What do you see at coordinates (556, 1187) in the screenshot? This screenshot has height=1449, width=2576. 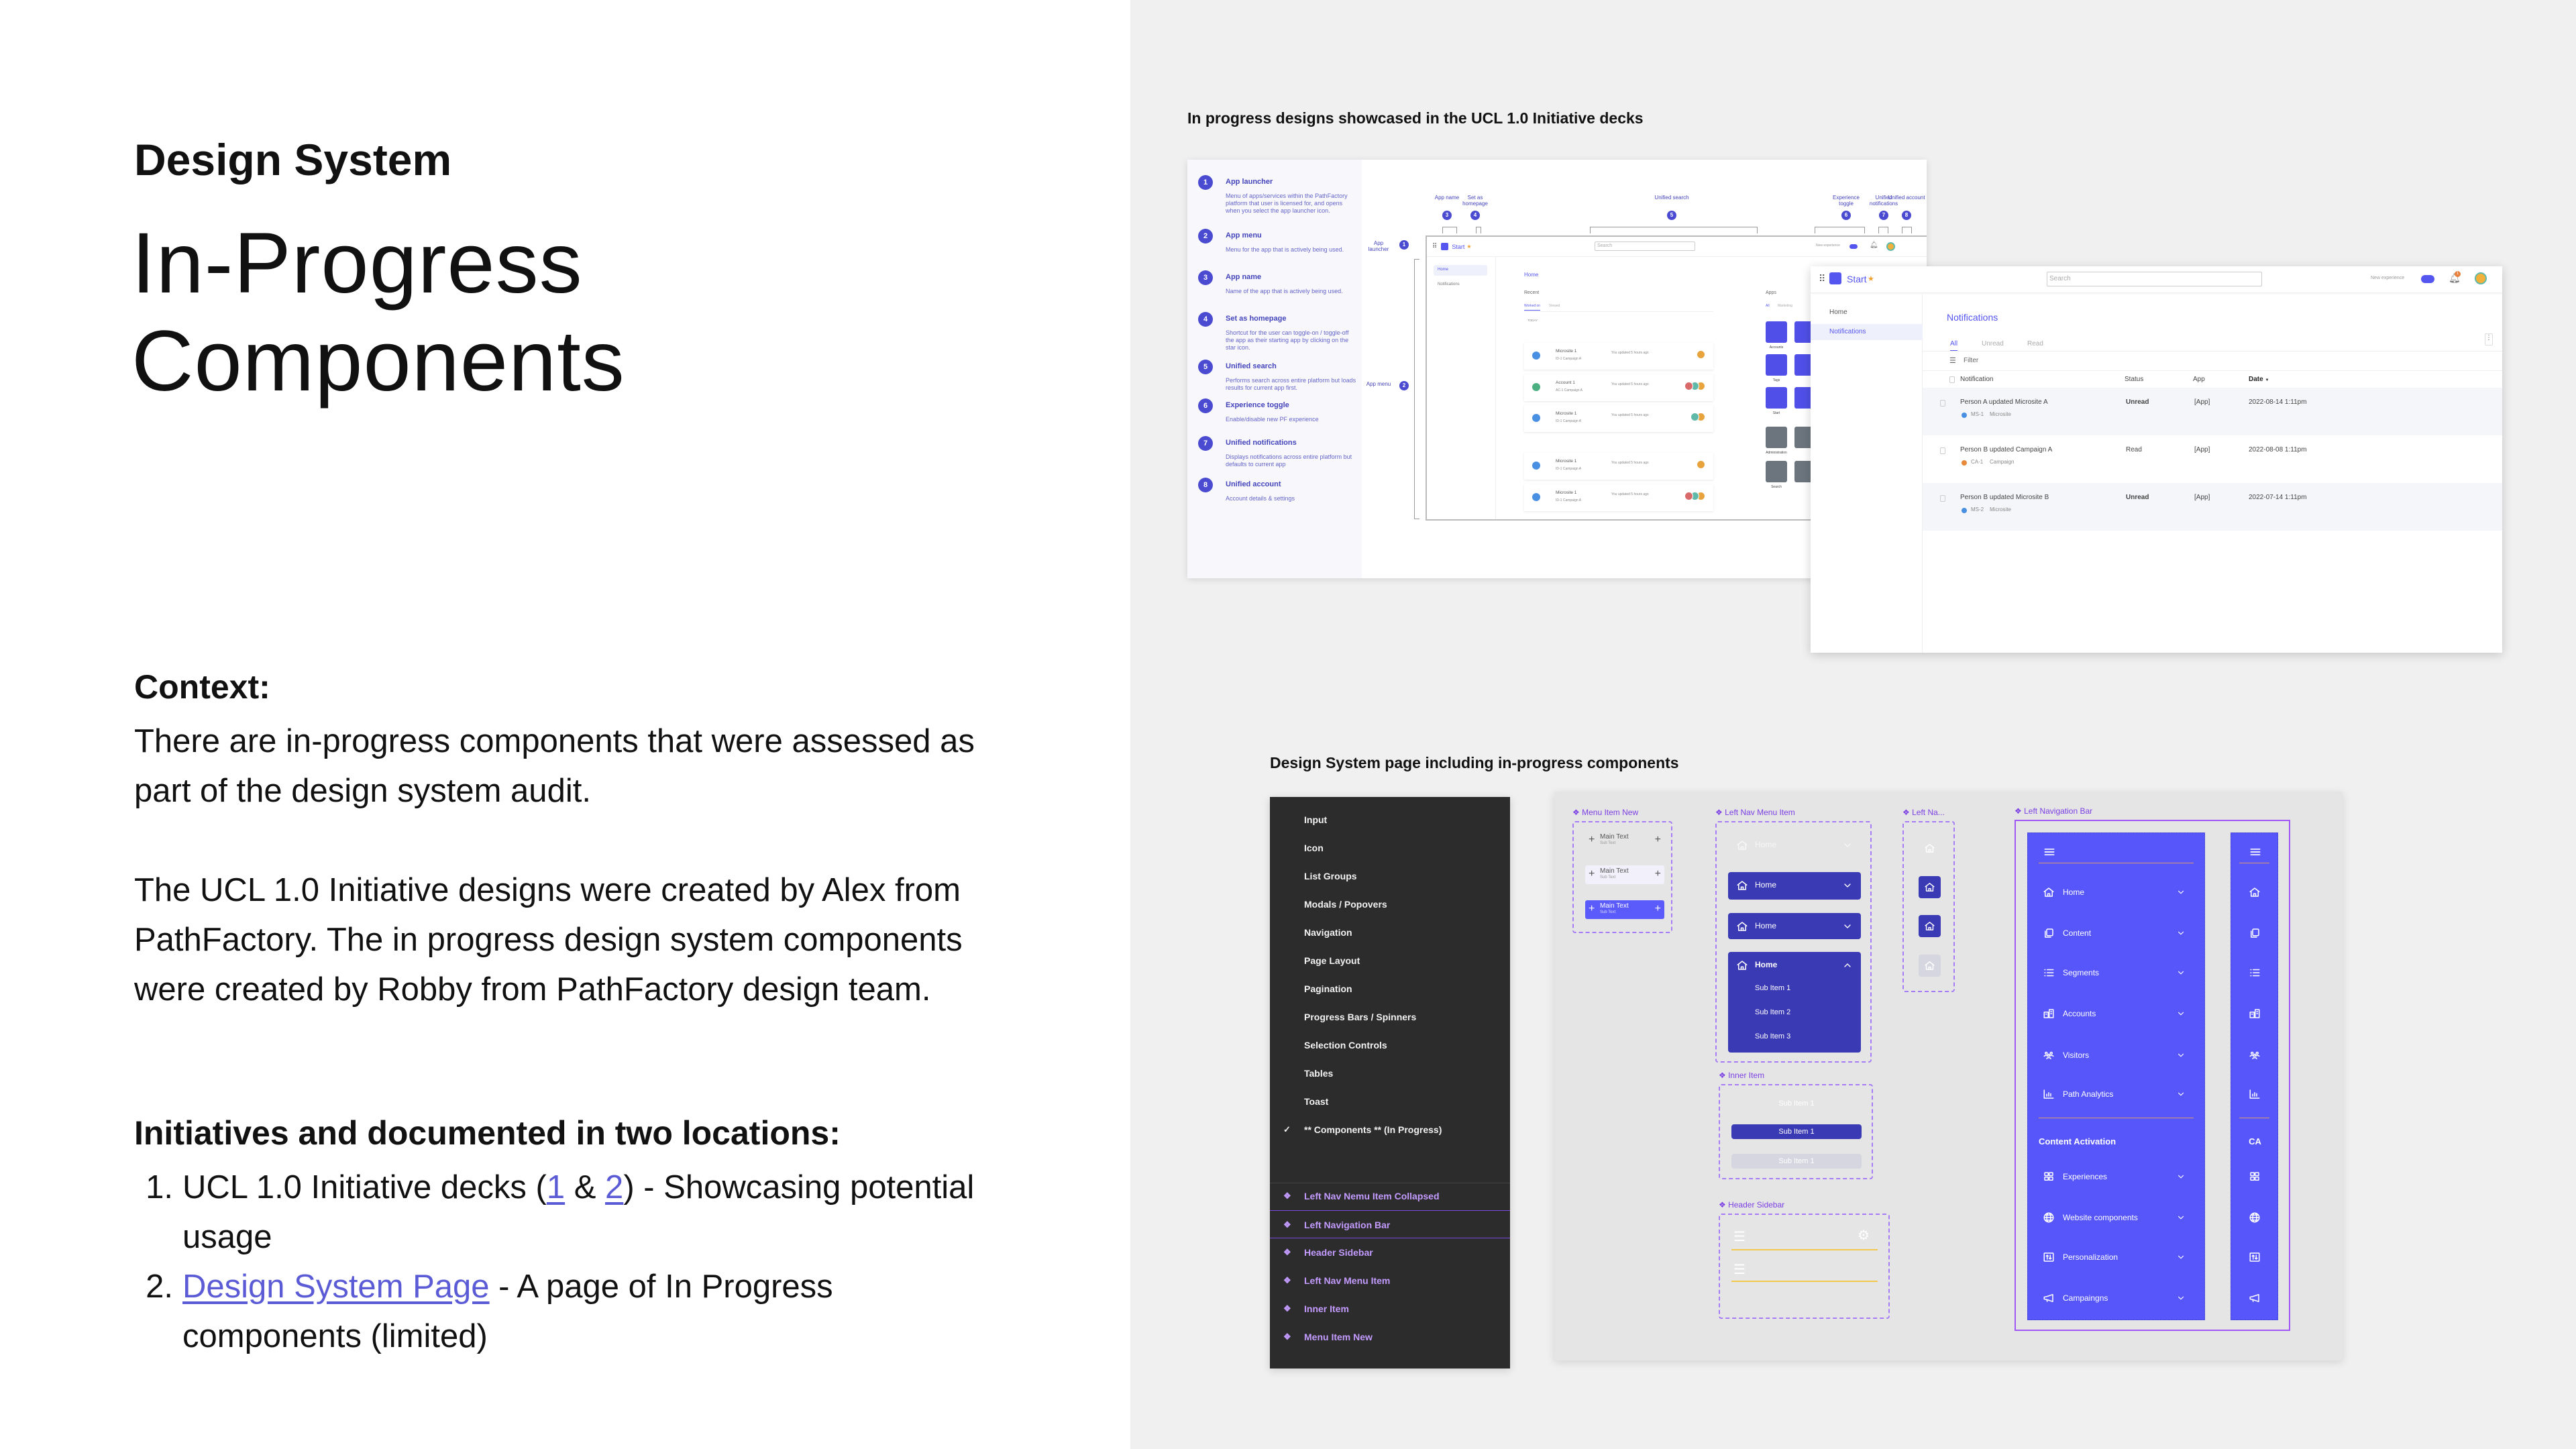 I see `deck-1-link: 1` at bounding box center [556, 1187].